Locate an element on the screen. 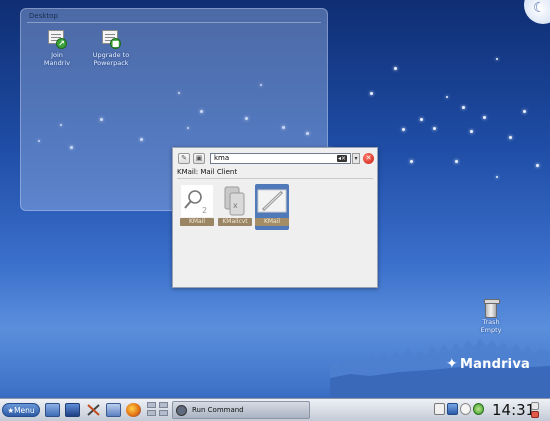  menu-button: ★Menu is located at coordinates (21, 410).